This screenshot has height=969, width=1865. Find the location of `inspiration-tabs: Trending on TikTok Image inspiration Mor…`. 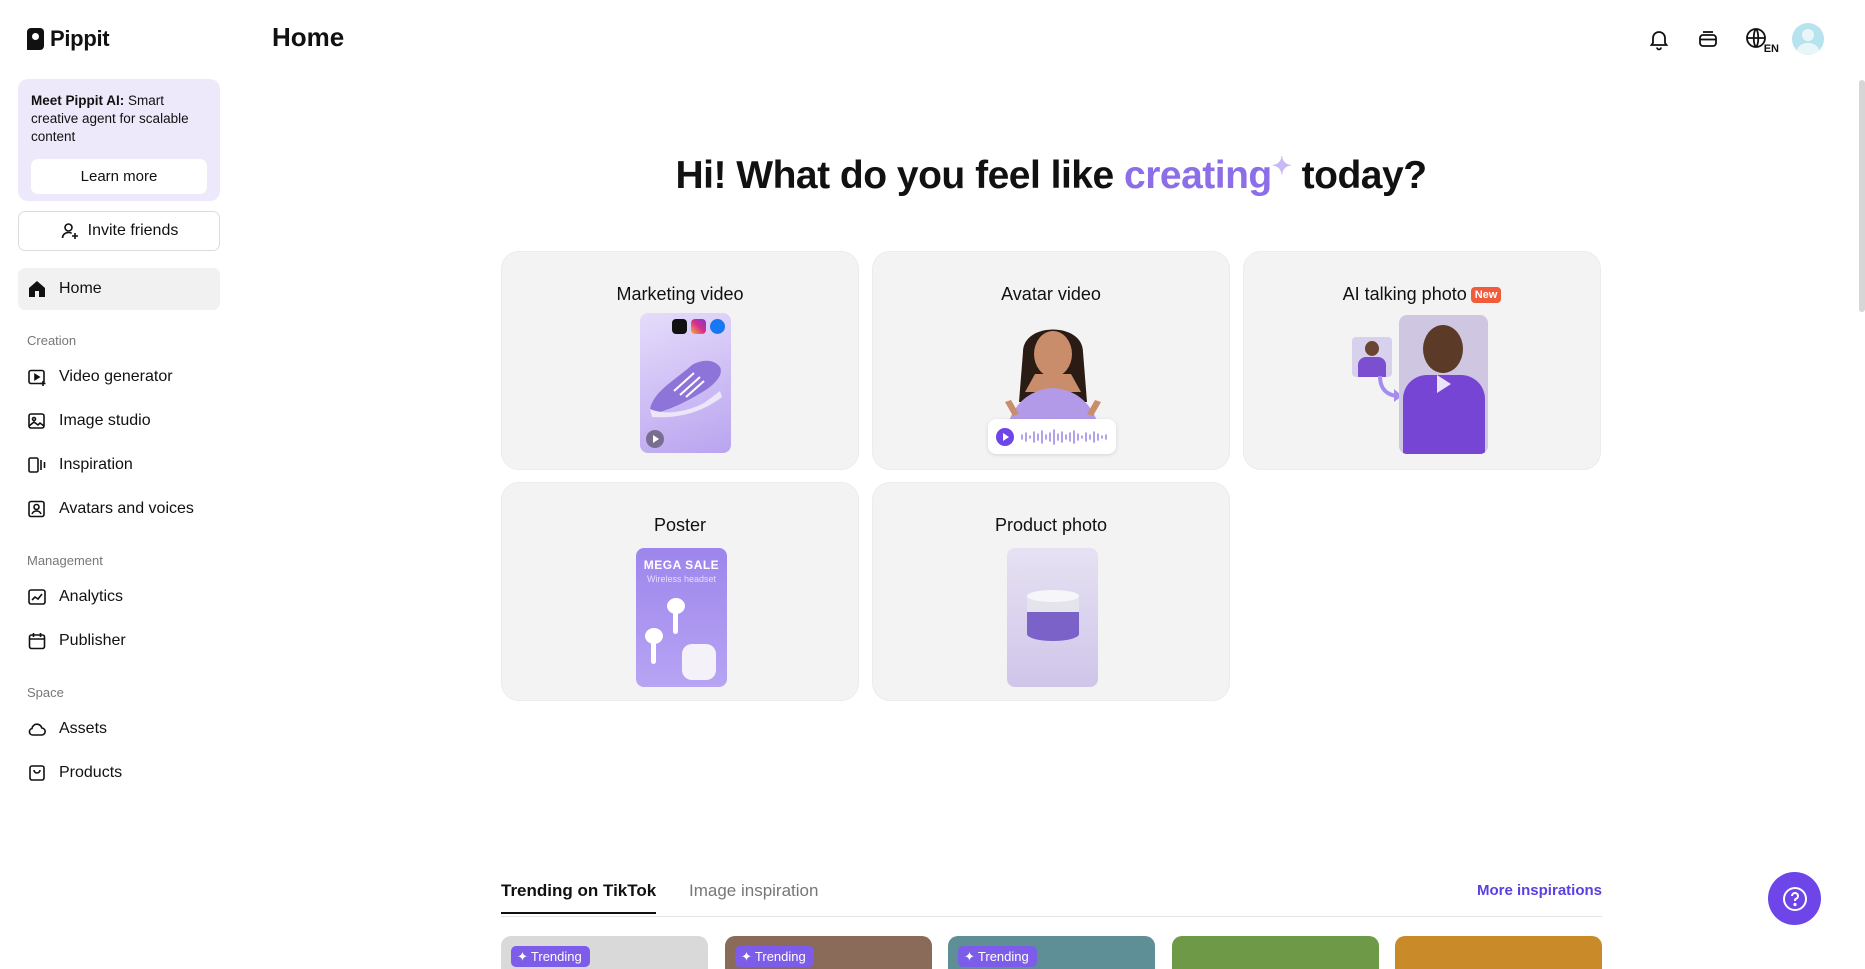

inspiration-tabs: Trending on TikTok Image inspiration Mor… is located at coordinates (1051, 897).